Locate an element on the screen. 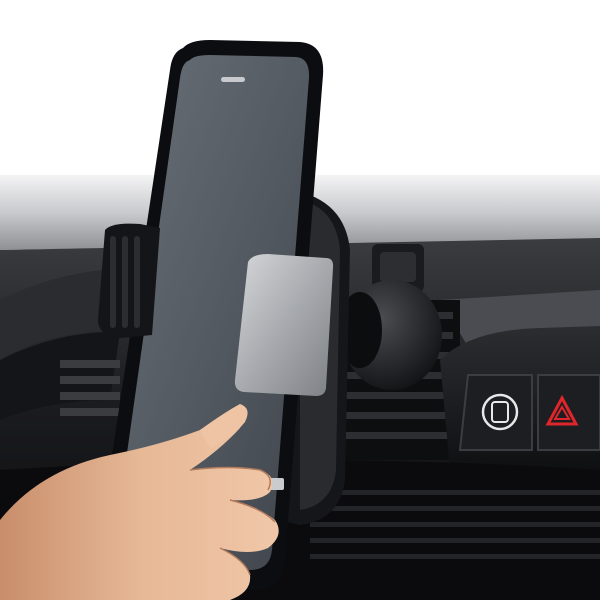 The height and width of the screenshot is (600, 600). hazard-button is located at coordinates (568, 412).